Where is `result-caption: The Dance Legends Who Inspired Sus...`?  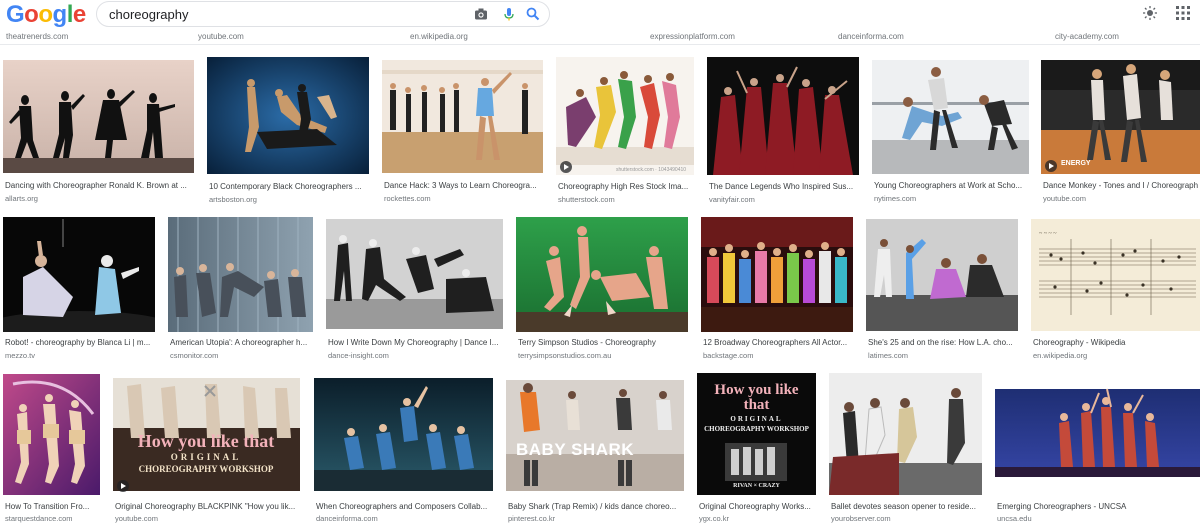 result-caption: The Dance Legends Who Inspired Sus... is located at coordinates (783, 186).